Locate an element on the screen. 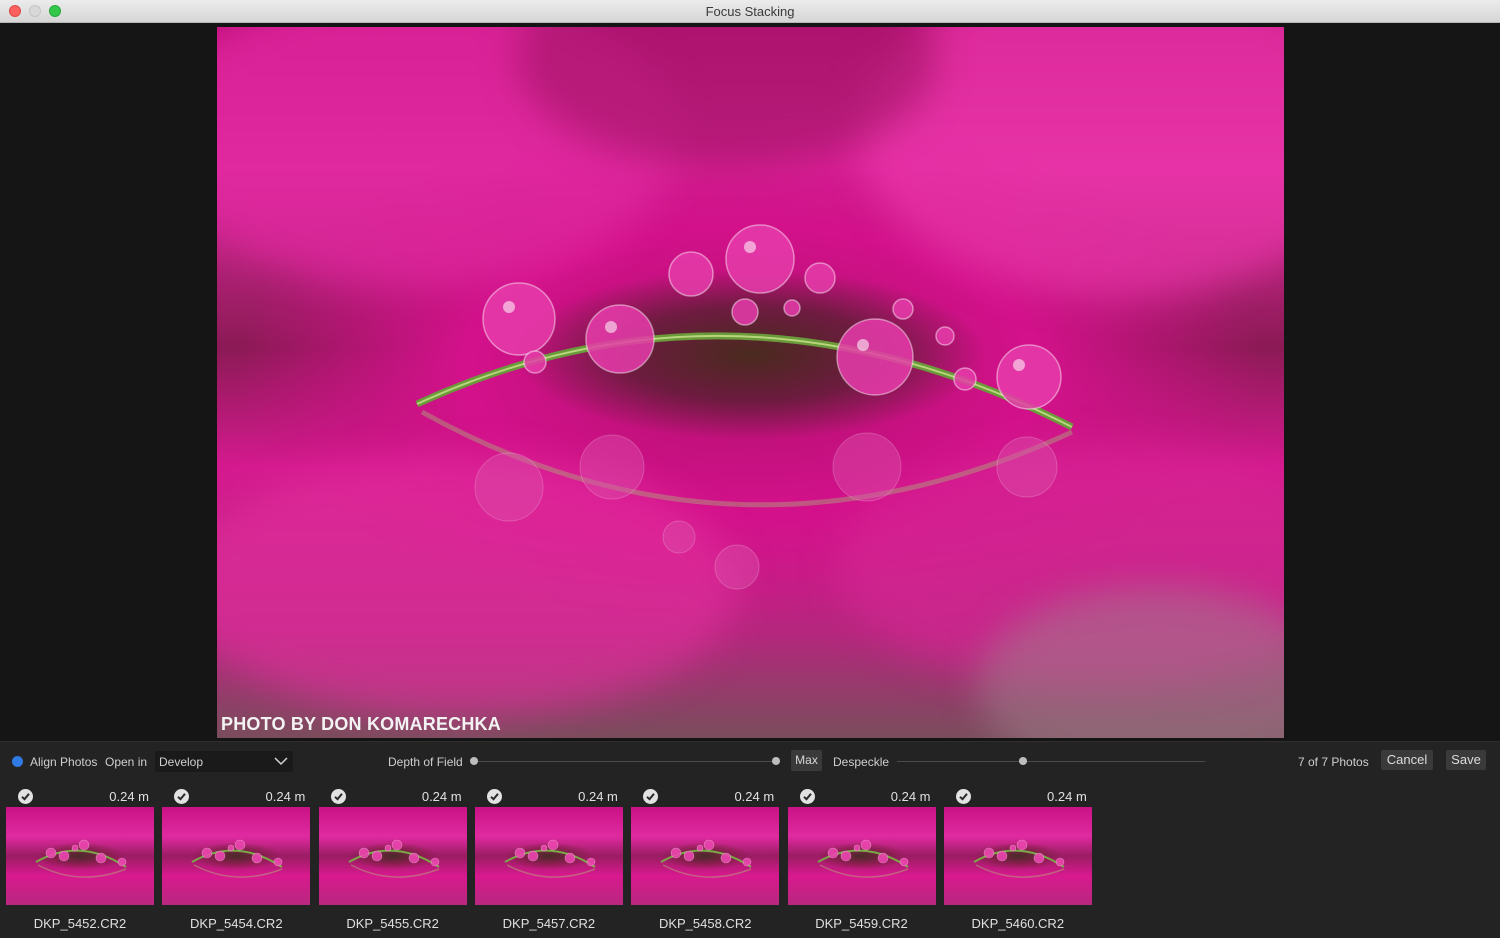  thumbnail-filename: DKP_5458.CR2 is located at coordinates (705, 923).